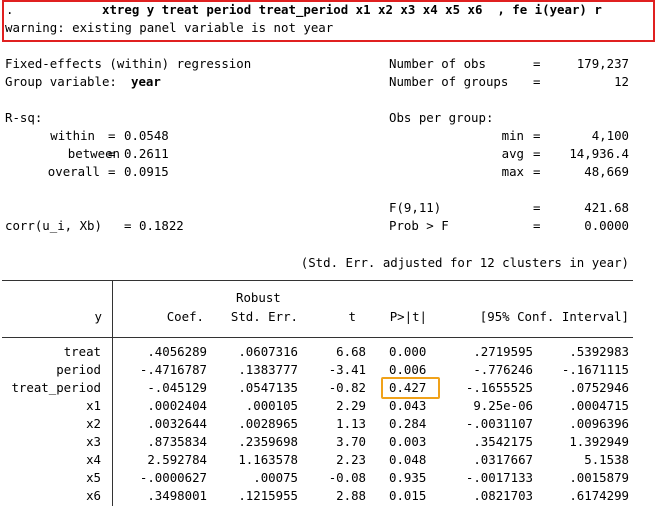  What do you see at coordinates (173, 369) in the screenshot?
I see `row-coef: -.4716787` at bounding box center [173, 369].